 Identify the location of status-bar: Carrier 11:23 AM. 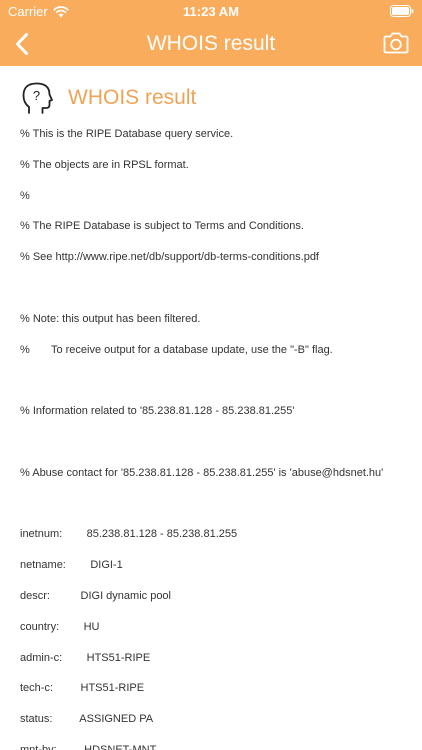
(211, 11).